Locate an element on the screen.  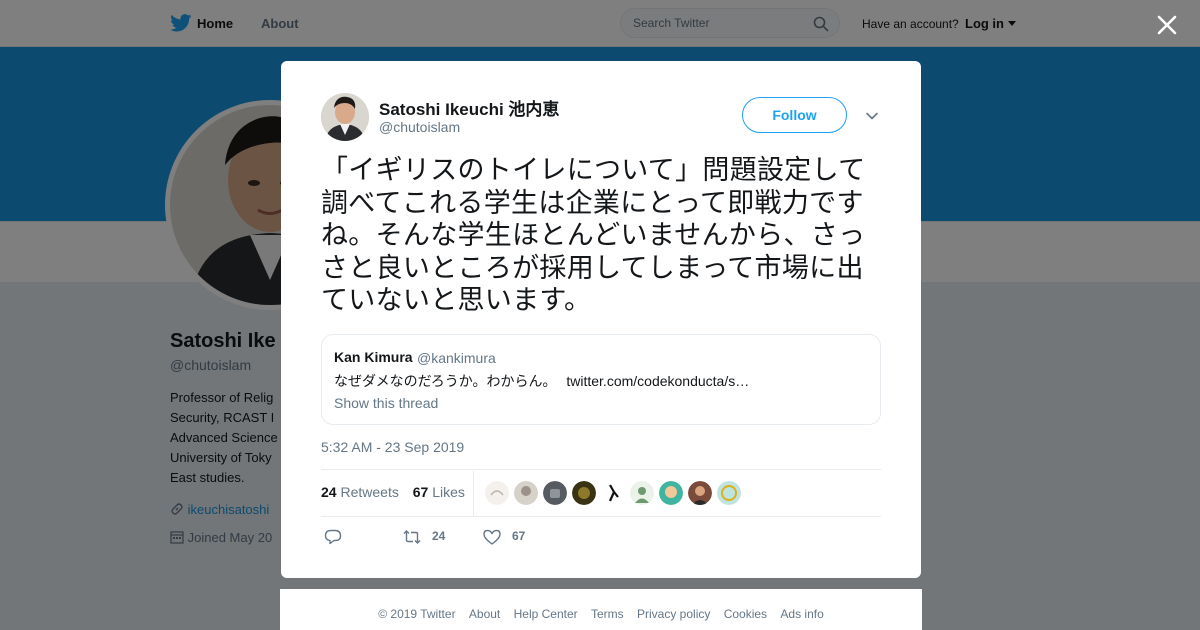
author-handle: @chutoislam is located at coordinates (419, 127).